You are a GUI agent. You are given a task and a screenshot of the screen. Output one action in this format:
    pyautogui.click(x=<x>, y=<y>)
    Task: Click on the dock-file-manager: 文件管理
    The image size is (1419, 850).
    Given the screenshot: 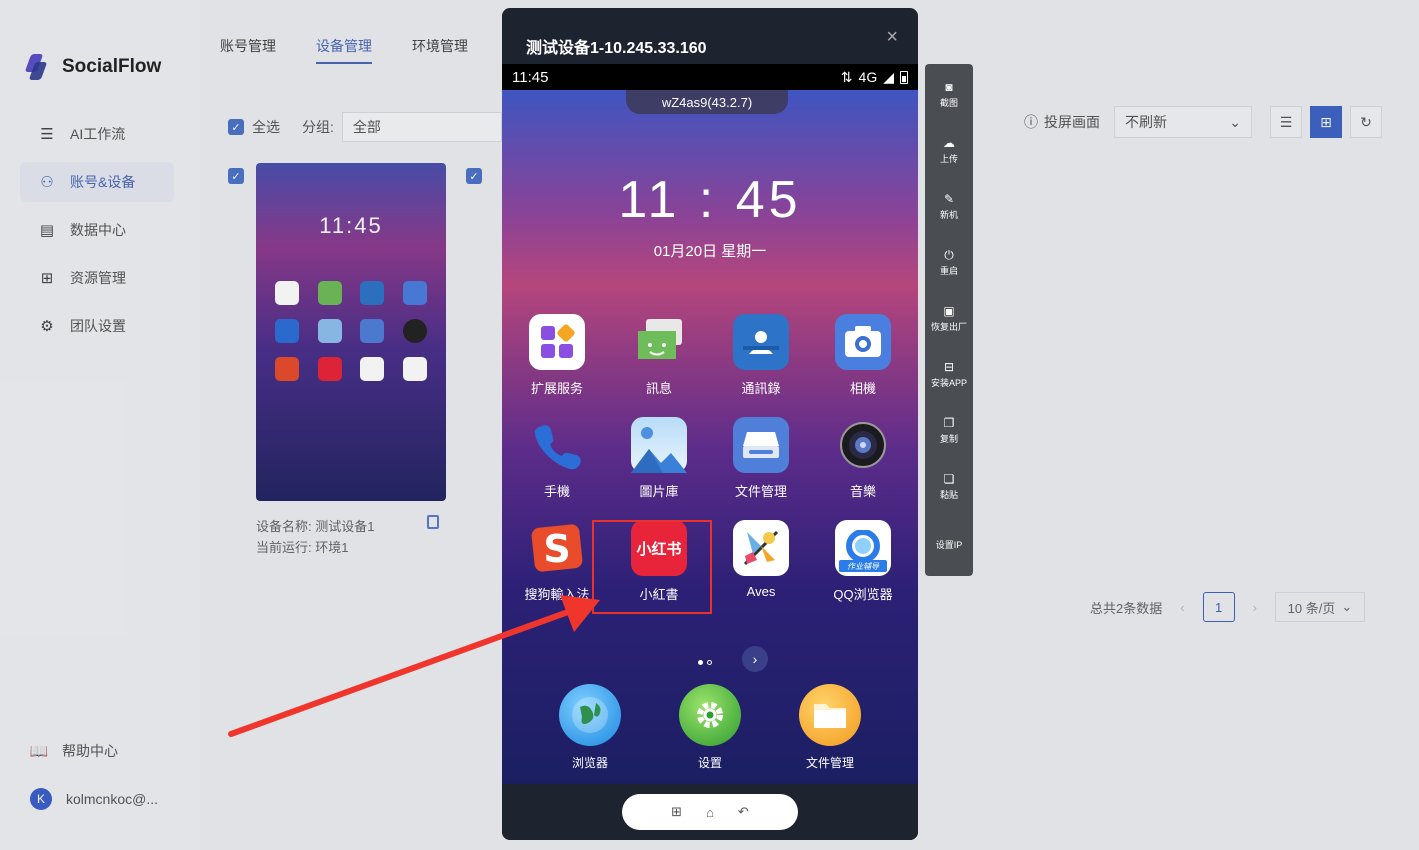 What is the action you would take?
    pyautogui.click(x=830, y=727)
    